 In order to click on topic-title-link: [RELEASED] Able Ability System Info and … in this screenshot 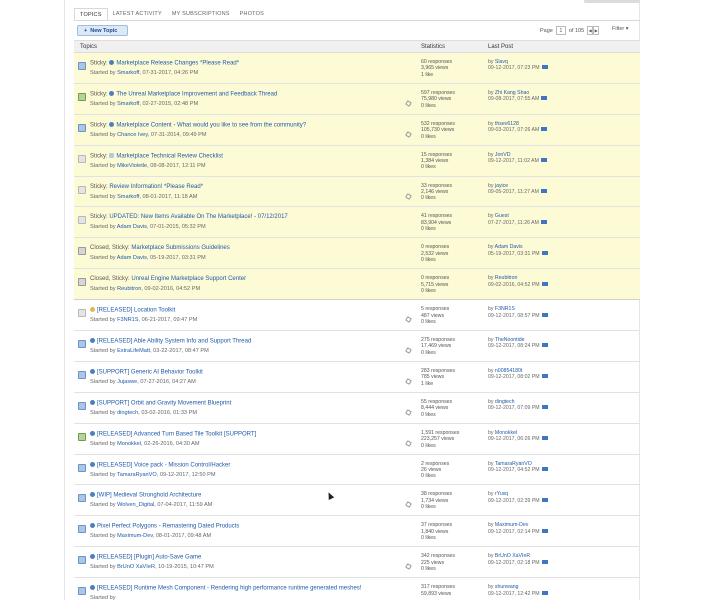, I will do `click(174, 342)`.